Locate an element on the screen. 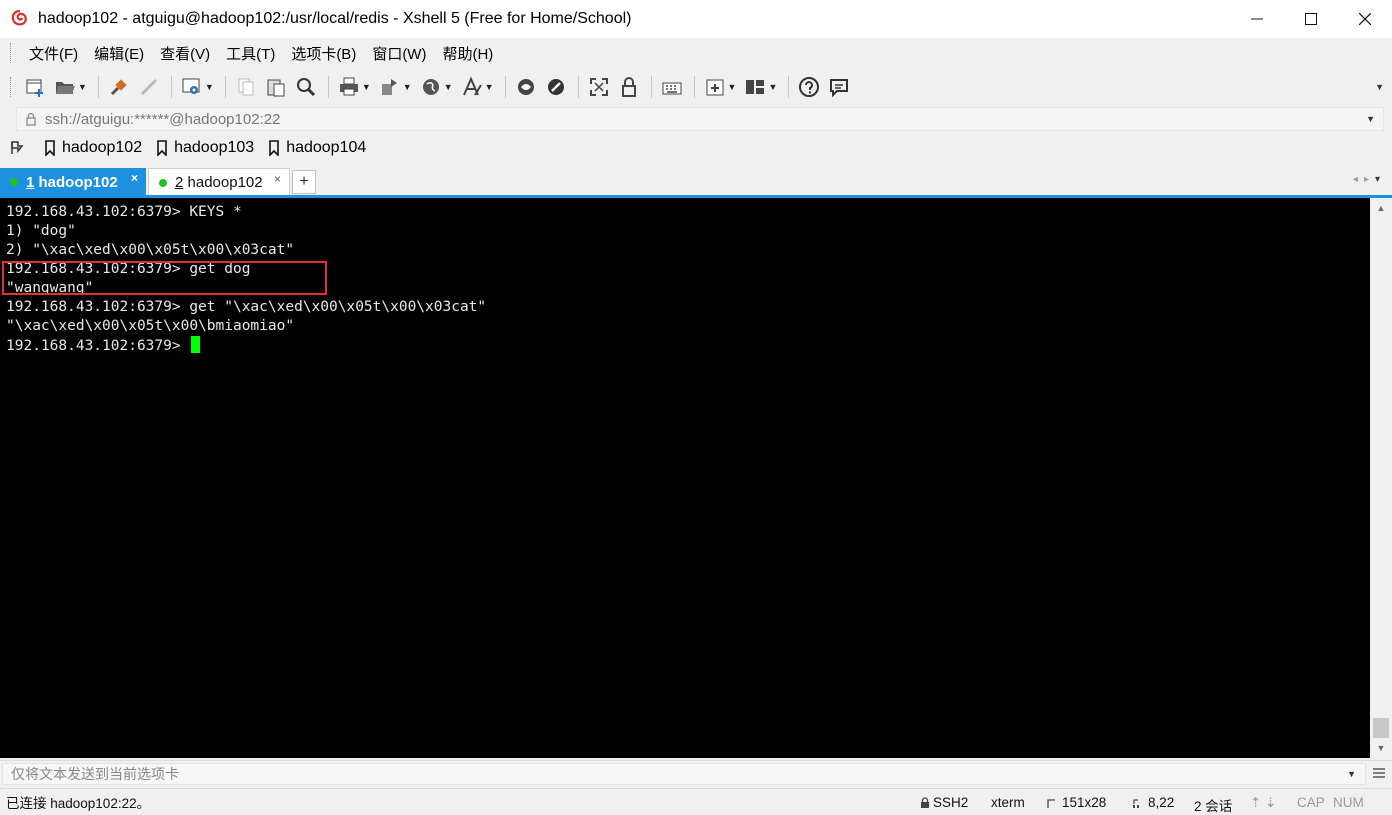 This screenshot has width=1392, height=815. fullscreen-button is located at coordinates (599, 87).